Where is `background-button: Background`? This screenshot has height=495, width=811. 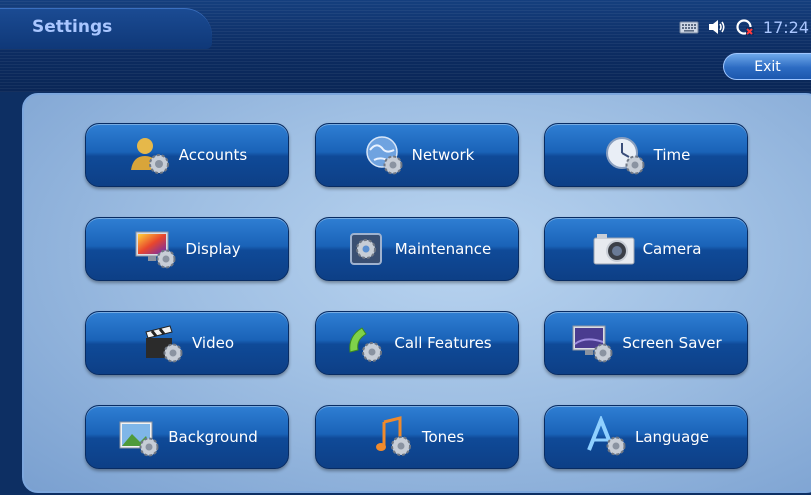 background-button: Background is located at coordinates (187, 437).